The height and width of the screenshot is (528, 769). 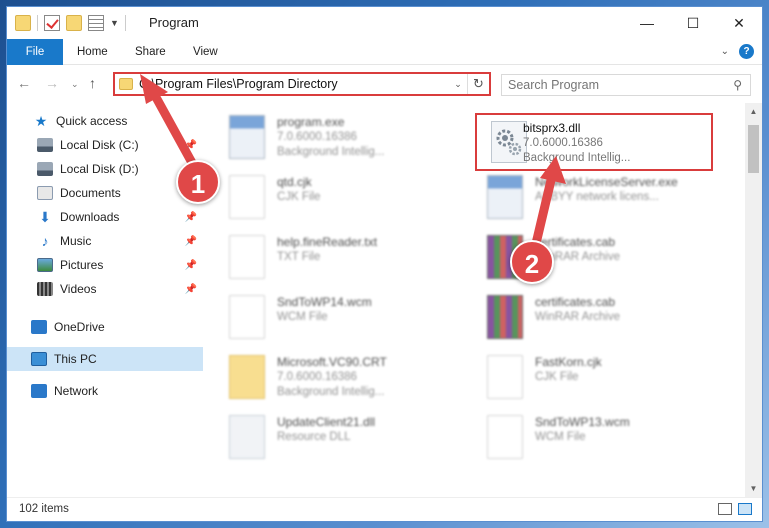 I want to click on sidebar-item-label: Quick access, so click(x=92, y=121).